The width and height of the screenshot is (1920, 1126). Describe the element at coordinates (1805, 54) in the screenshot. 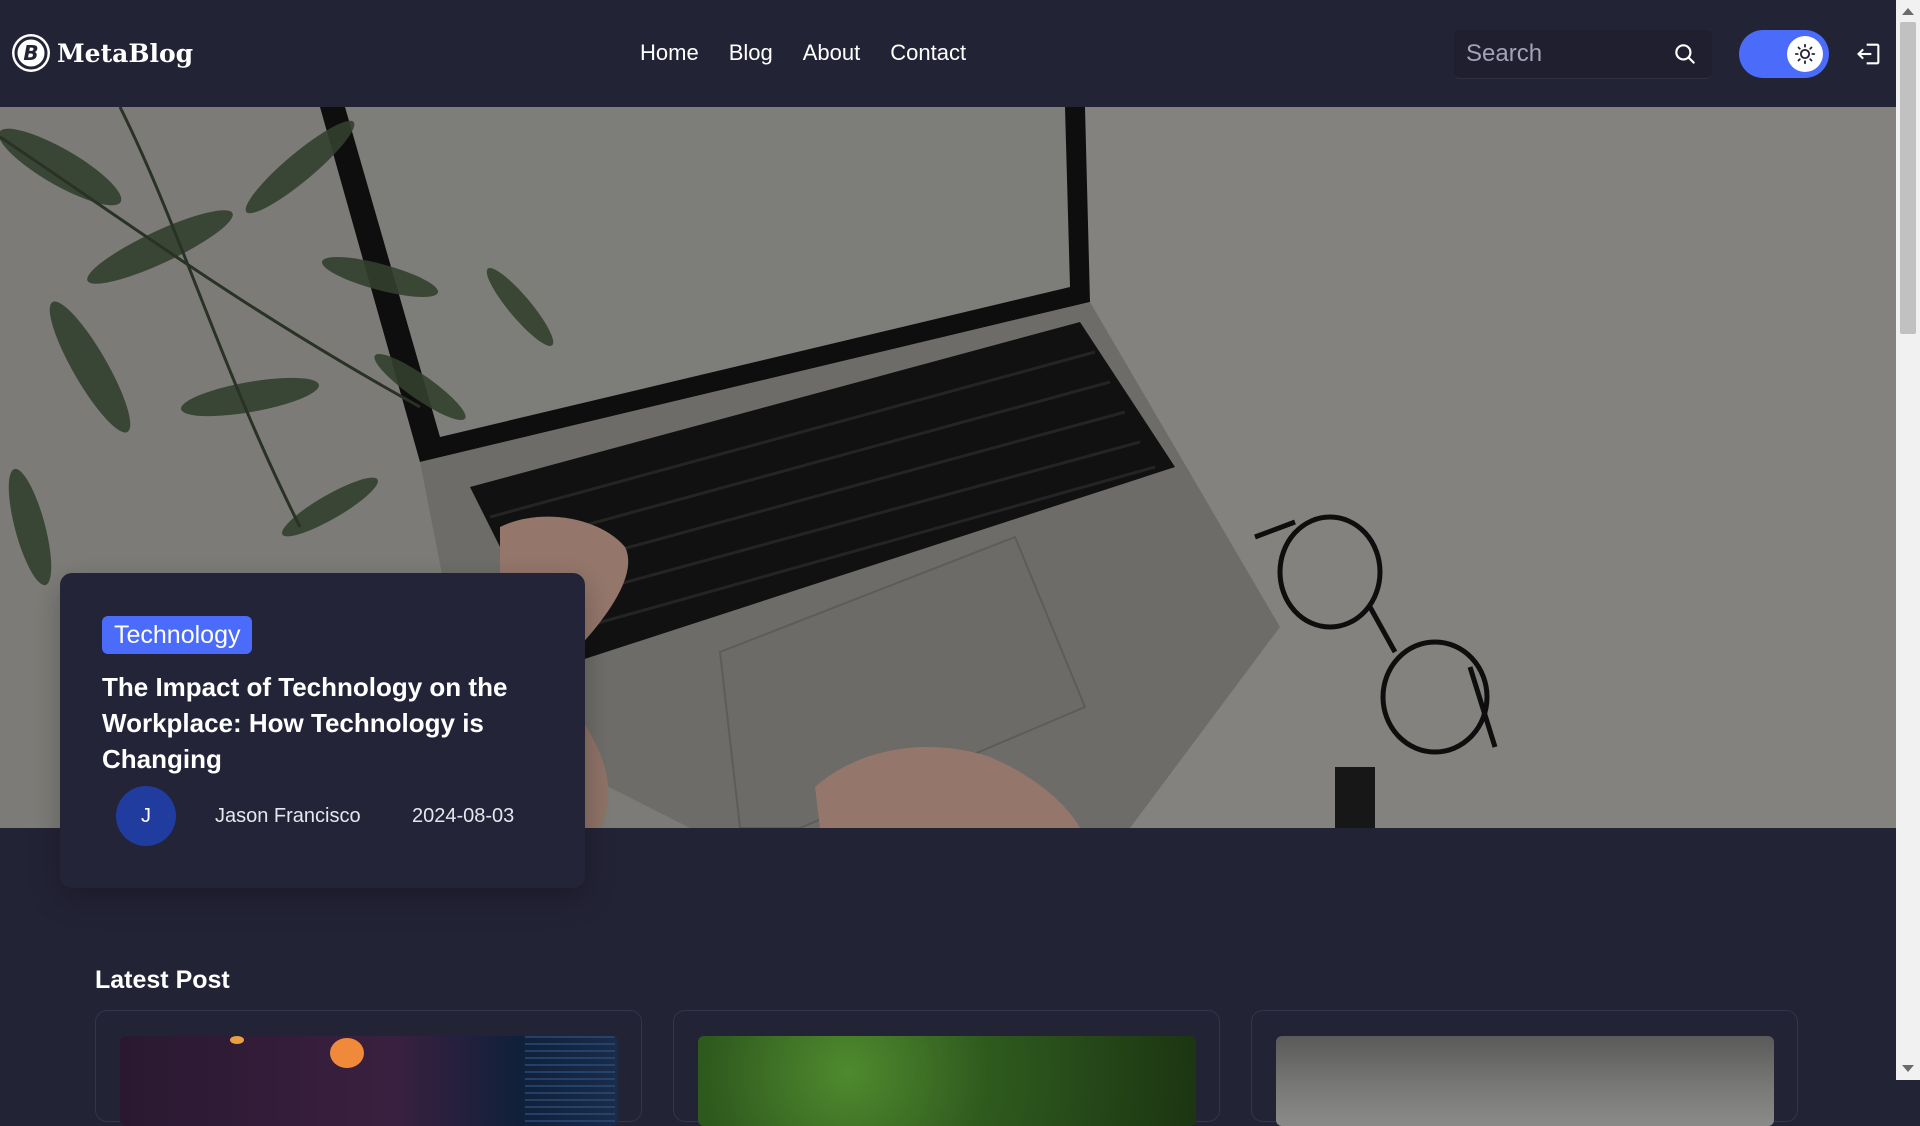

I see `sun-icon` at that location.